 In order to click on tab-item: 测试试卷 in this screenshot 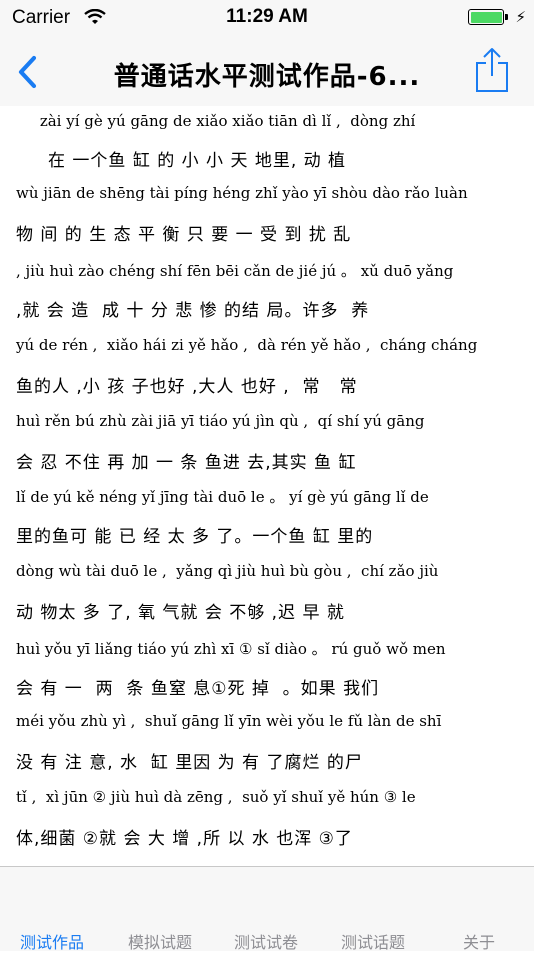, I will do `click(266, 941)`.